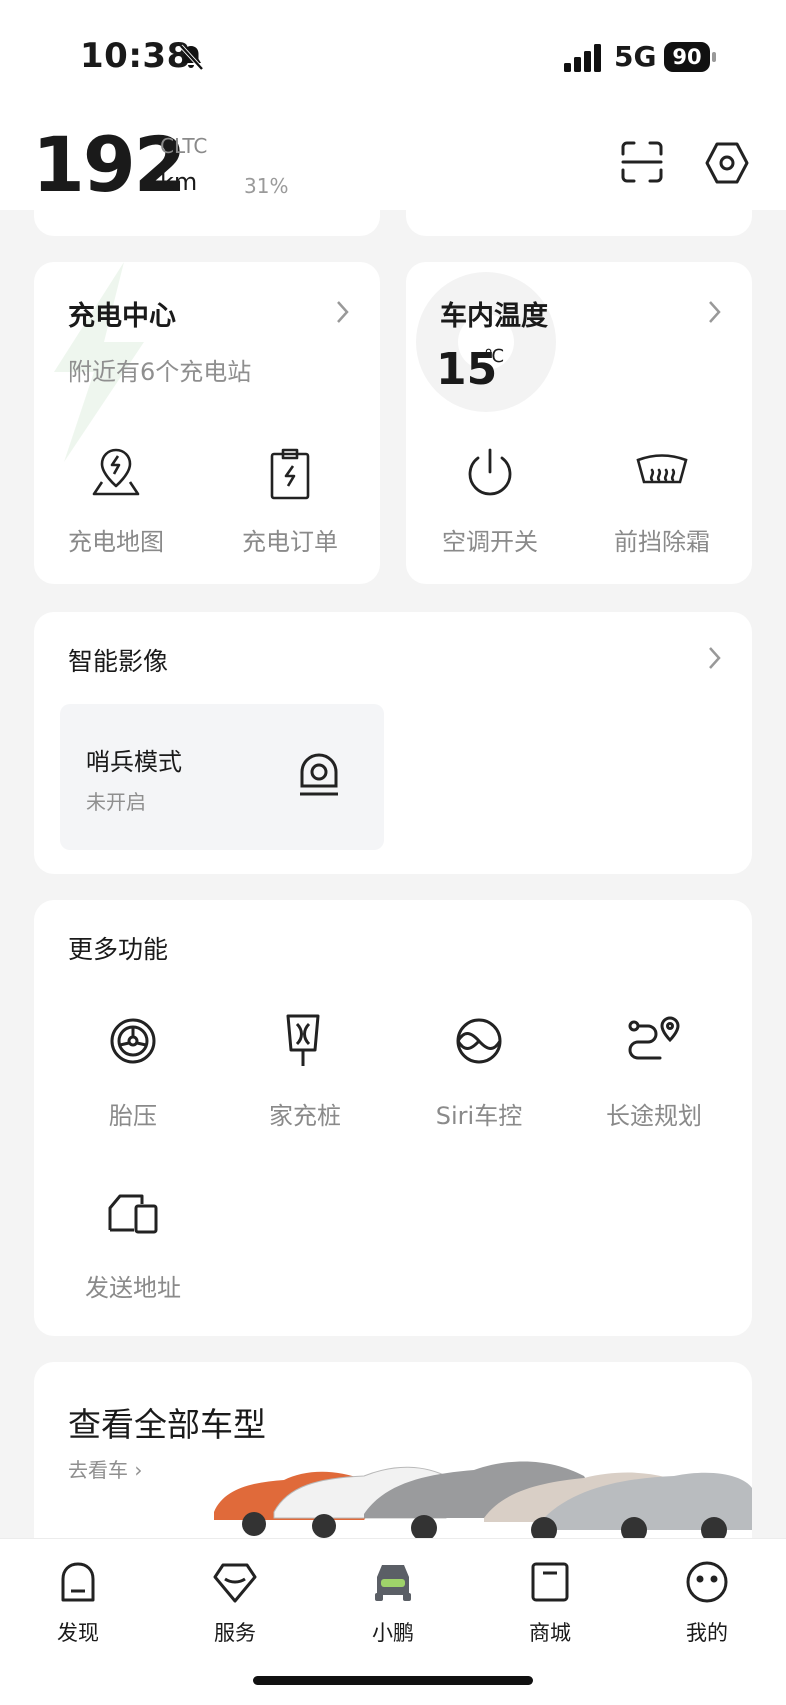  What do you see at coordinates (550, 1603) in the screenshot?
I see `tab-mall: 商城` at bounding box center [550, 1603].